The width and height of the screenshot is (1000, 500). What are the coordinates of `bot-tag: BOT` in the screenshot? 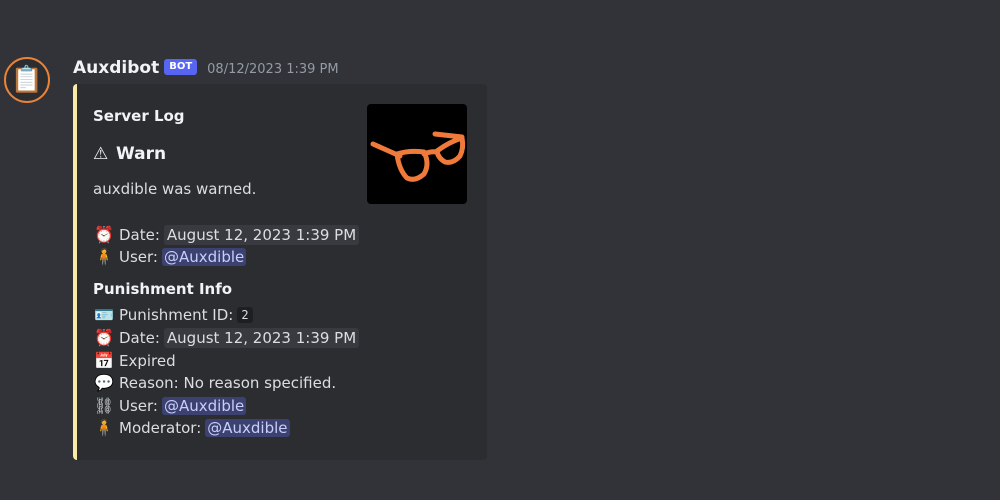 It's located at (181, 67).